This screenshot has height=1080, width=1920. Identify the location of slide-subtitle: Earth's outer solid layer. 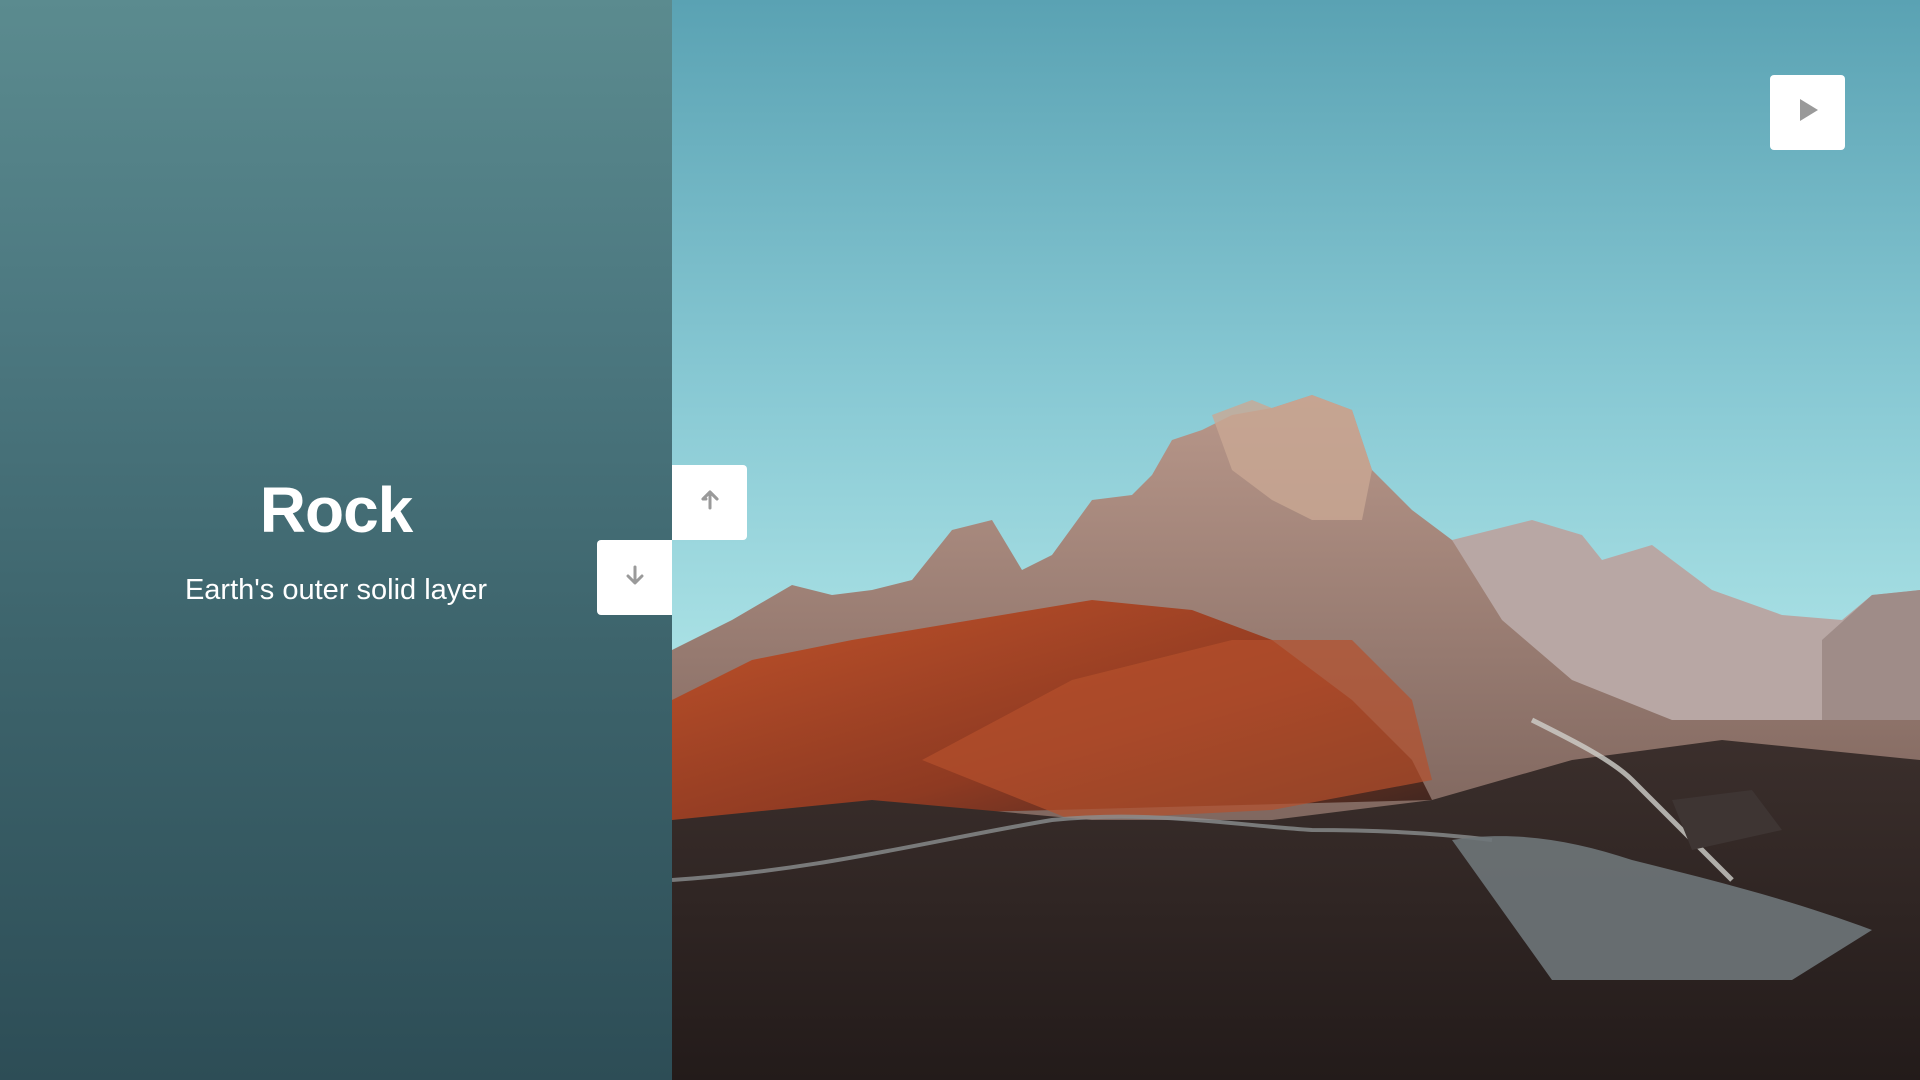
(336, 590).